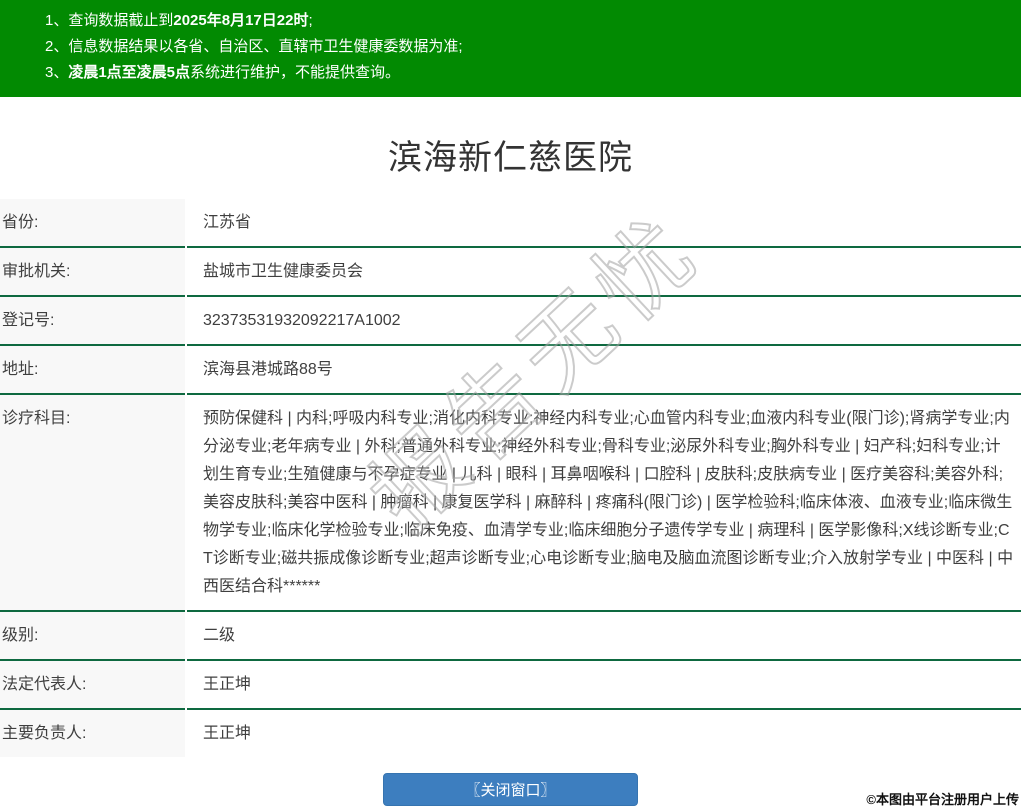 This screenshot has height=810, width=1021. What do you see at coordinates (295, 72) in the screenshot?
I see `notice-text: 系统进行维护，不能提供查询。` at bounding box center [295, 72].